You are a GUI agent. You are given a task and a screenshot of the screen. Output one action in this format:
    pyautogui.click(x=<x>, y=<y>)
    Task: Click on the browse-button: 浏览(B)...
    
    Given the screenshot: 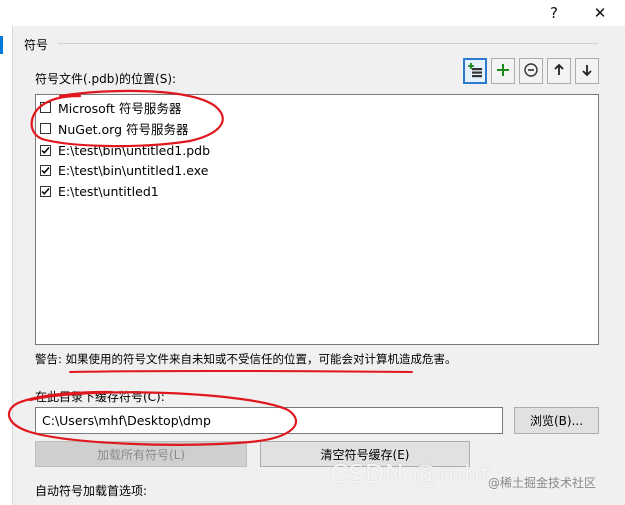 What is the action you would take?
    pyautogui.click(x=556, y=420)
    